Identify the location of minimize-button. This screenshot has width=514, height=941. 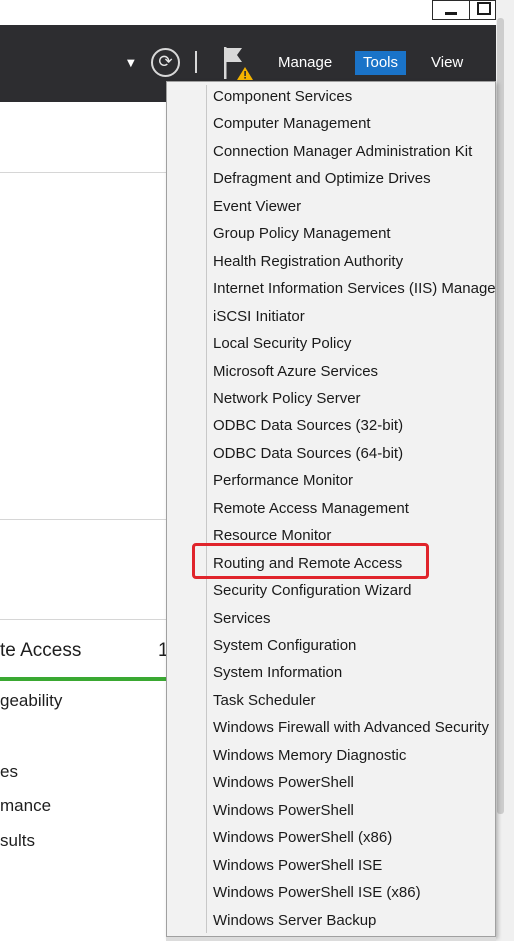
(451, 10).